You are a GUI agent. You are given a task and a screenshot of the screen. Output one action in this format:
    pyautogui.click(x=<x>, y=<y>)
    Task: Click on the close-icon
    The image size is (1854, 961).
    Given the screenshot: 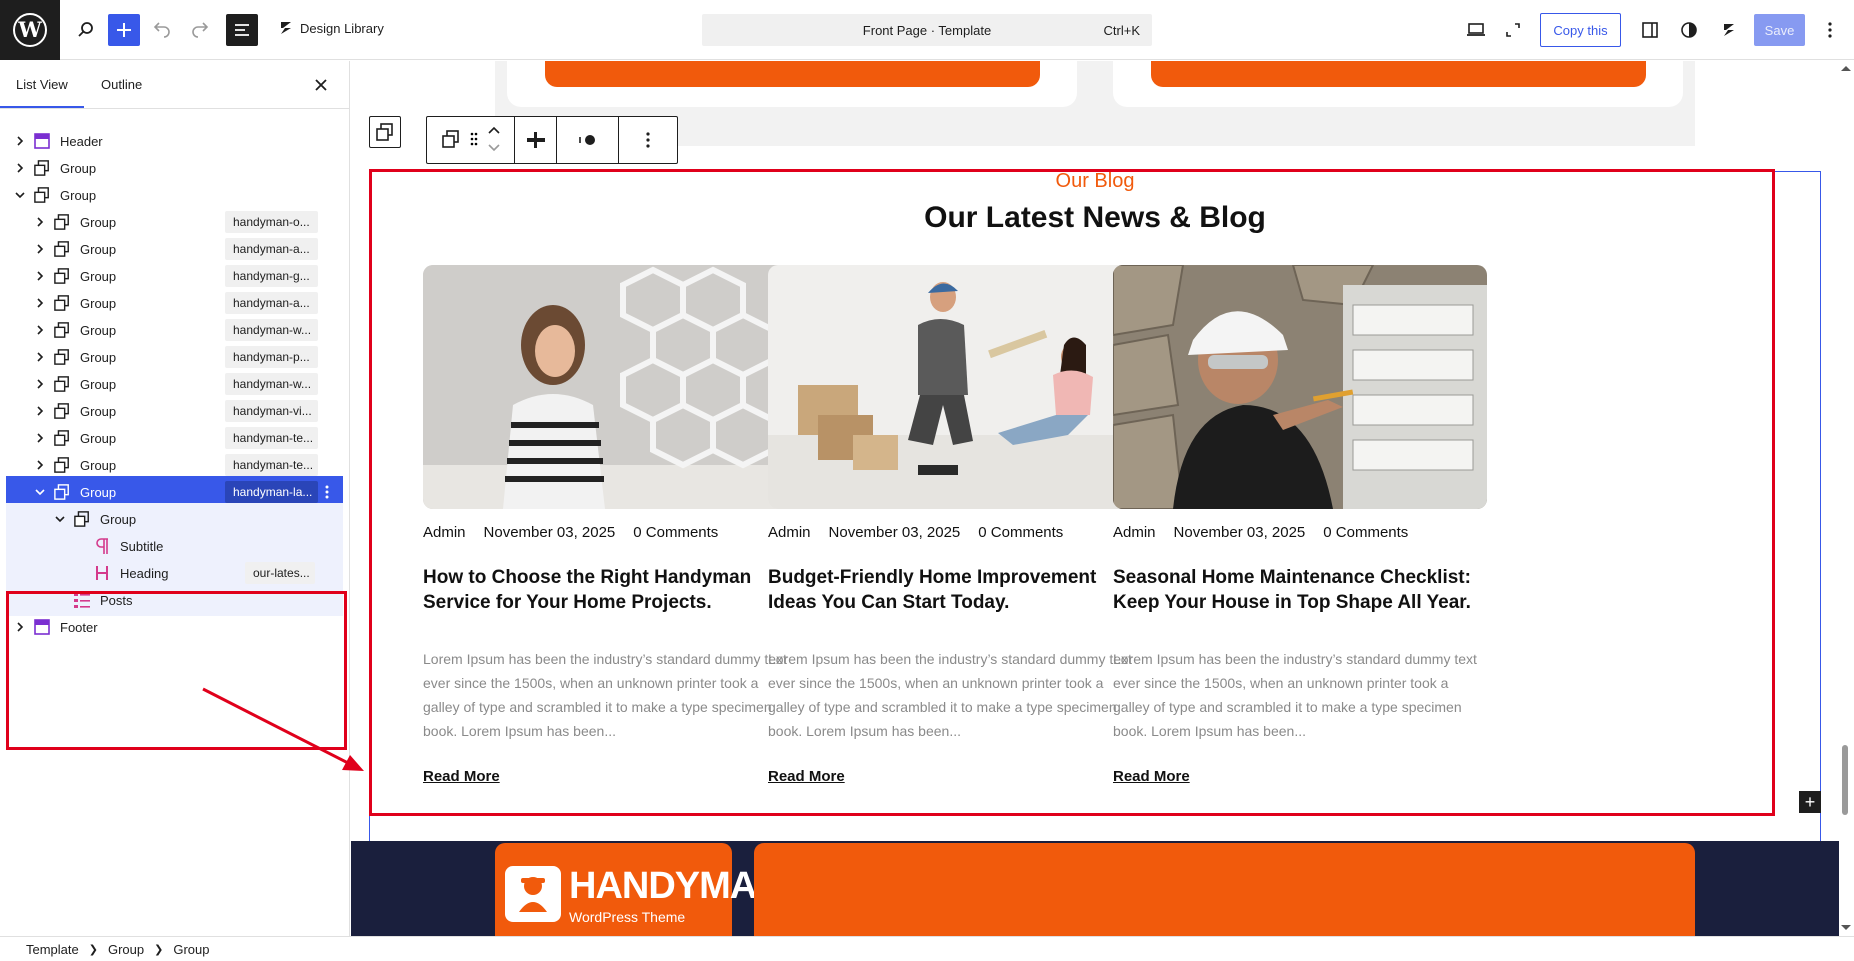 What is the action you would take?
    pyautogui.click(x=321, y=85)
    